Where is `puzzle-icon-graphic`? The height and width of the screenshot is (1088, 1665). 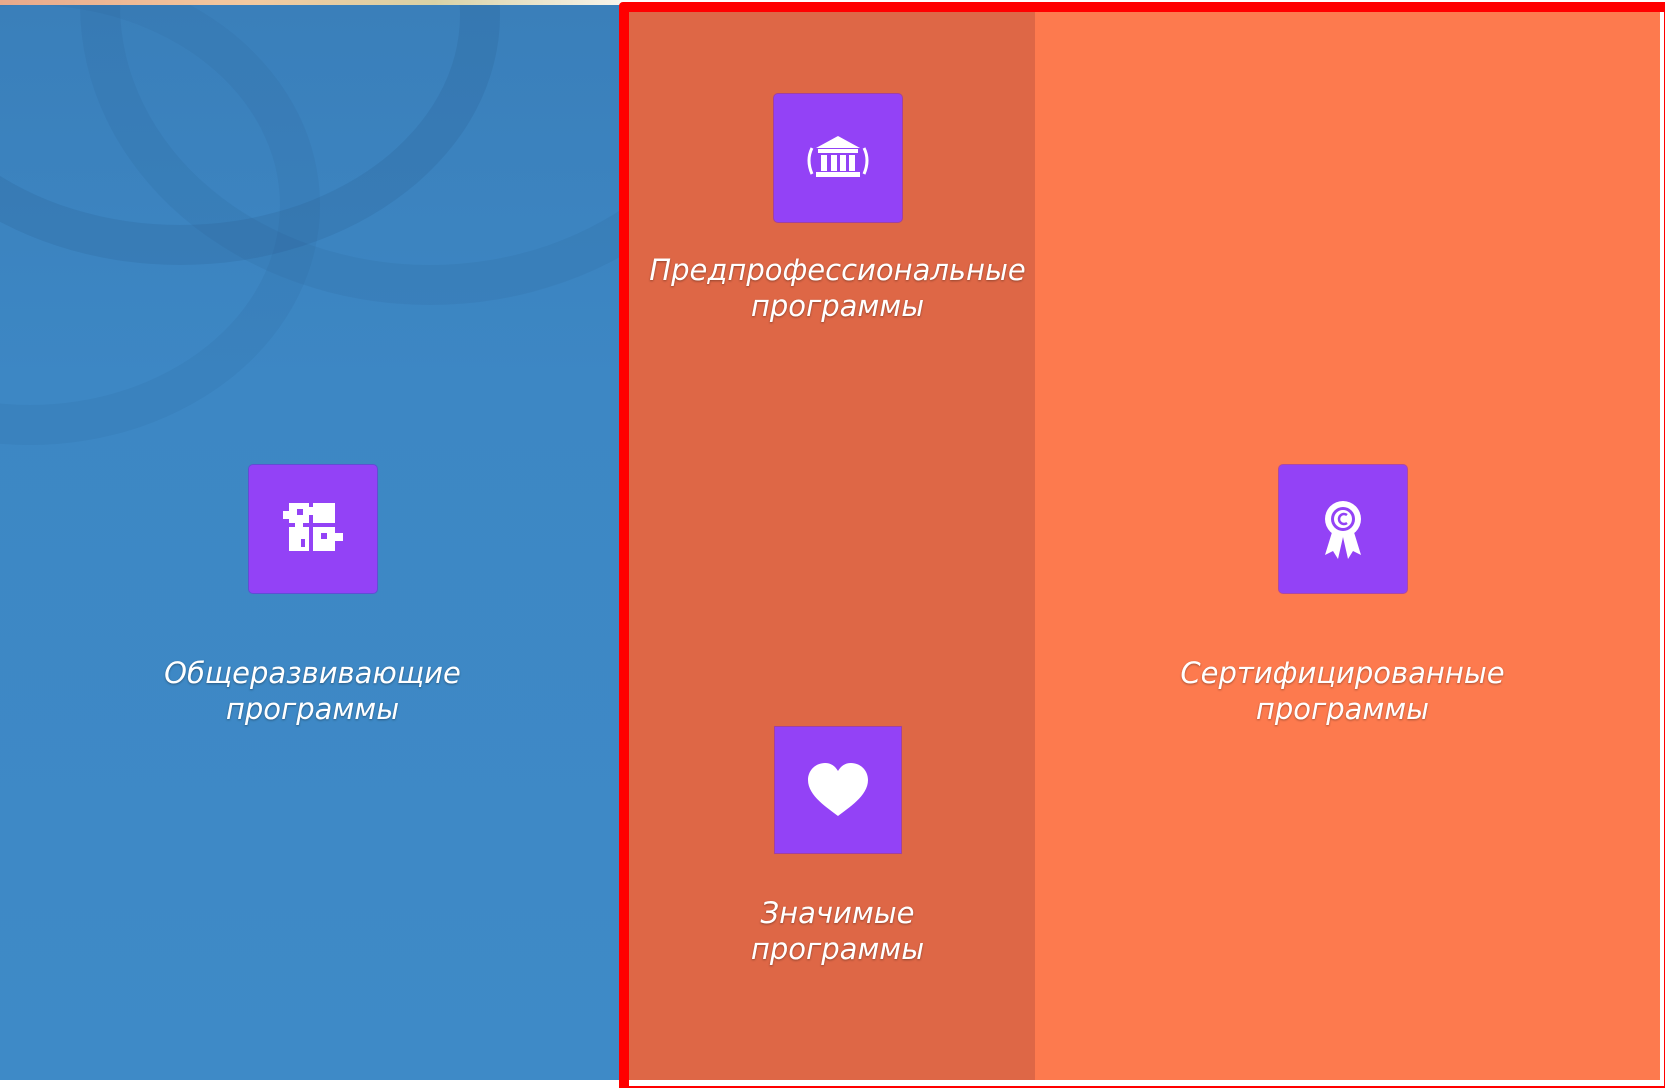
puzzle-icon-graphic is located at coordinates (312, 527).